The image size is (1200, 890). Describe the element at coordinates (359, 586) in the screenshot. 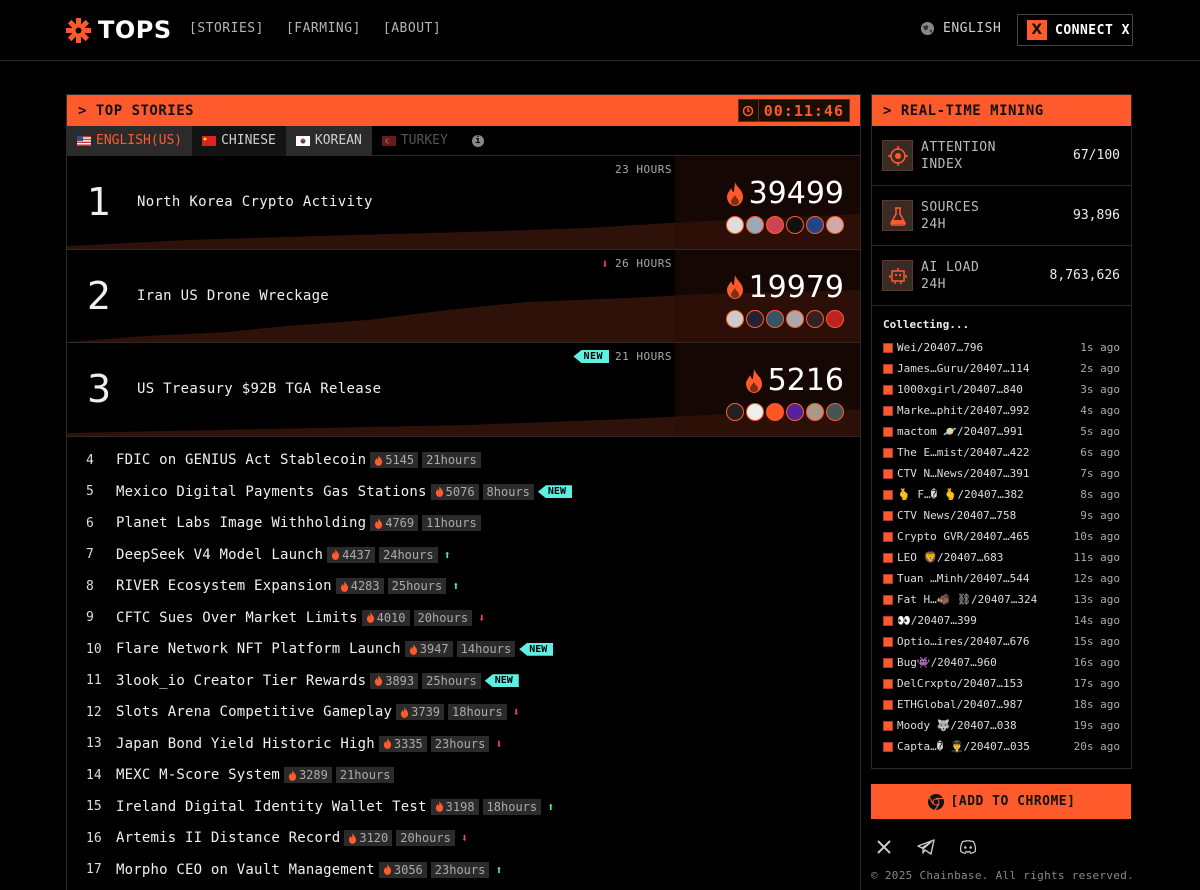

I see `score-pill: 4283` at that location.